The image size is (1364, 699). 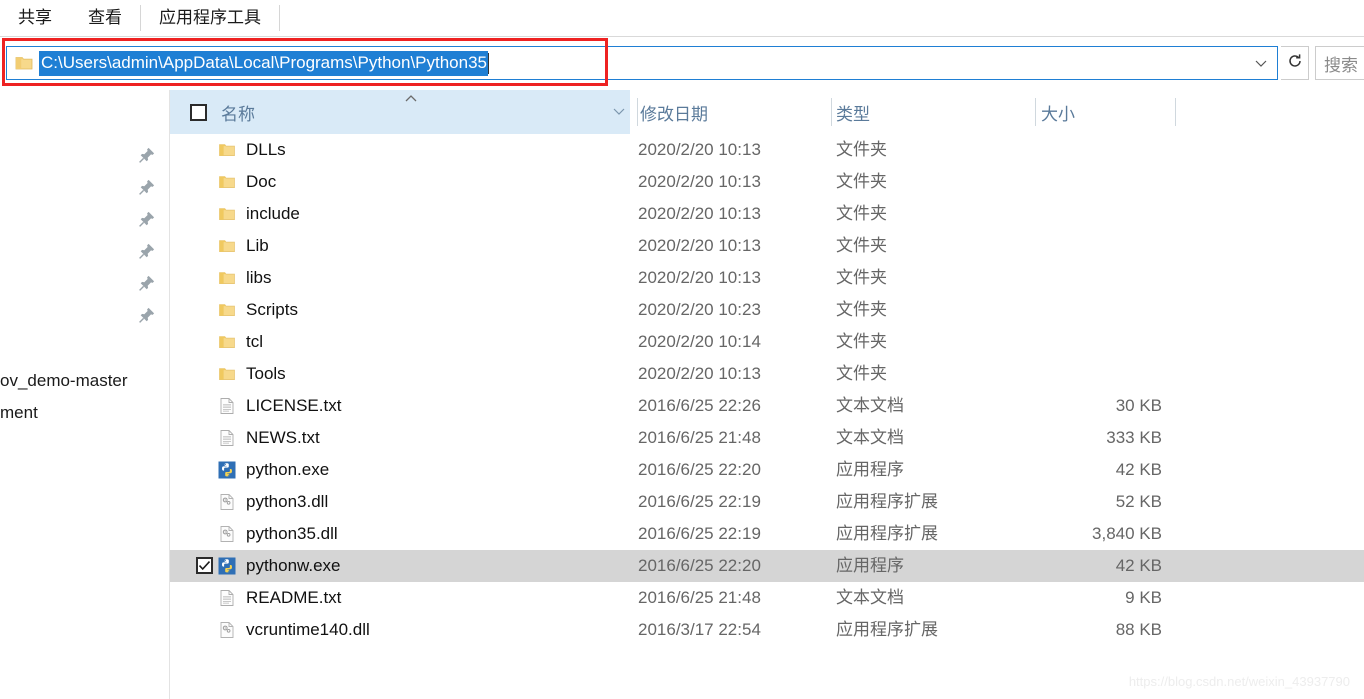 I want to click on column-header-date-modified: 修改日期, so click(x=734, y=112).